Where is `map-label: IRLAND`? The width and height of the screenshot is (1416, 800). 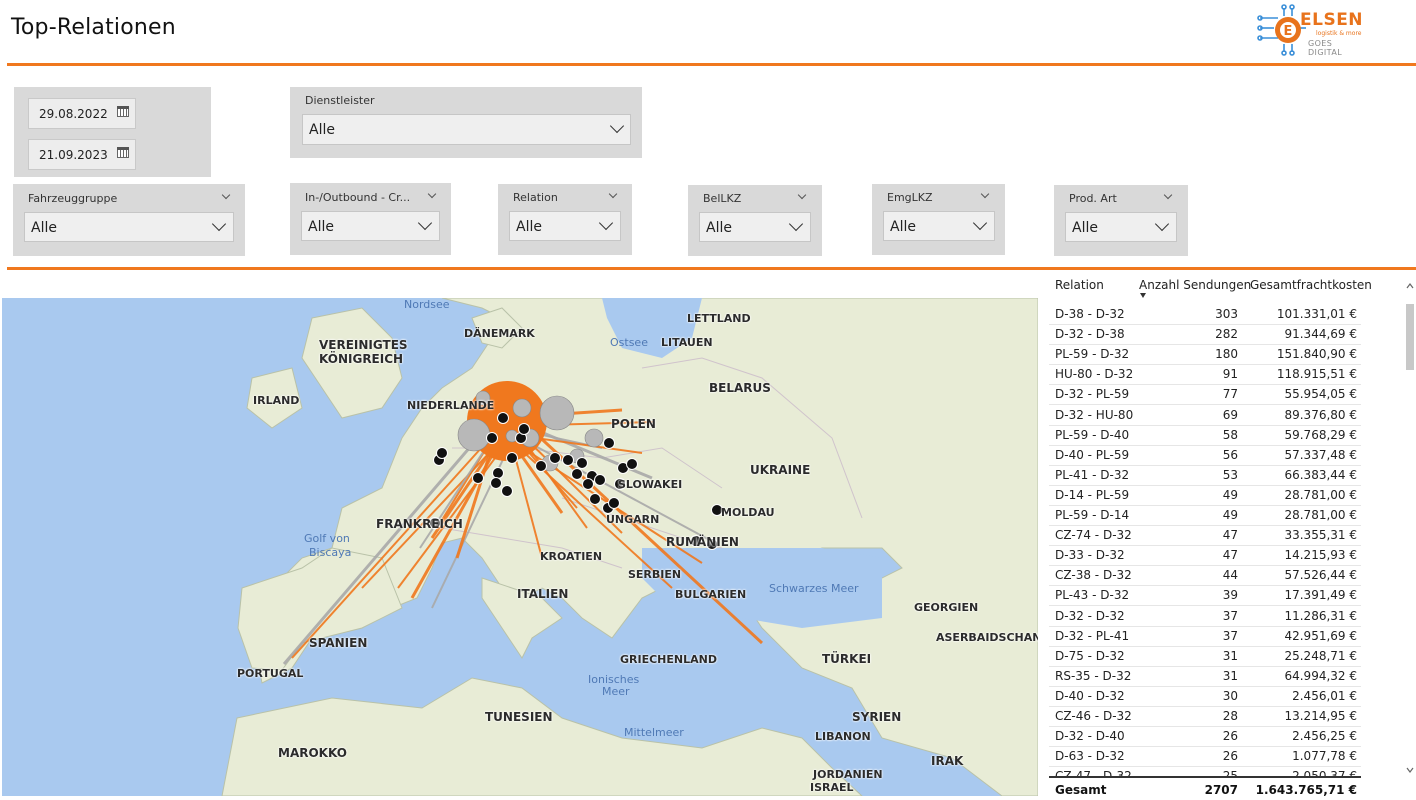 map-label: IRLAND is located at coordinates (276, 400).